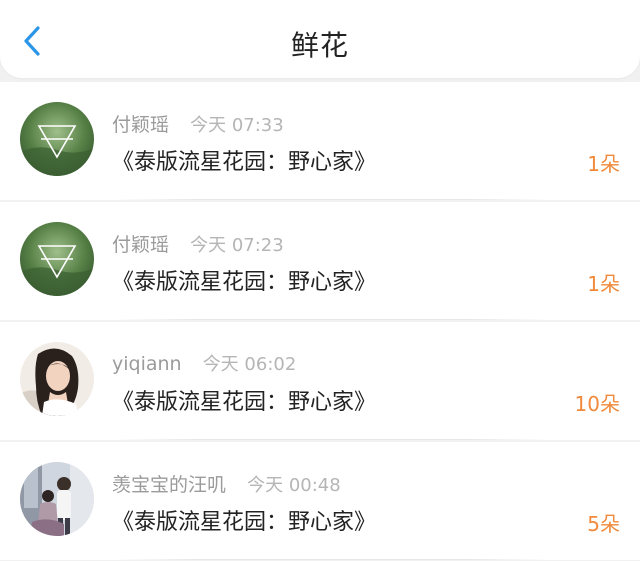  What do you see at coordinates (237, 125) in the screenshot?
I see `timestamp: 今天 07:33` at bounding box center [237, 125].